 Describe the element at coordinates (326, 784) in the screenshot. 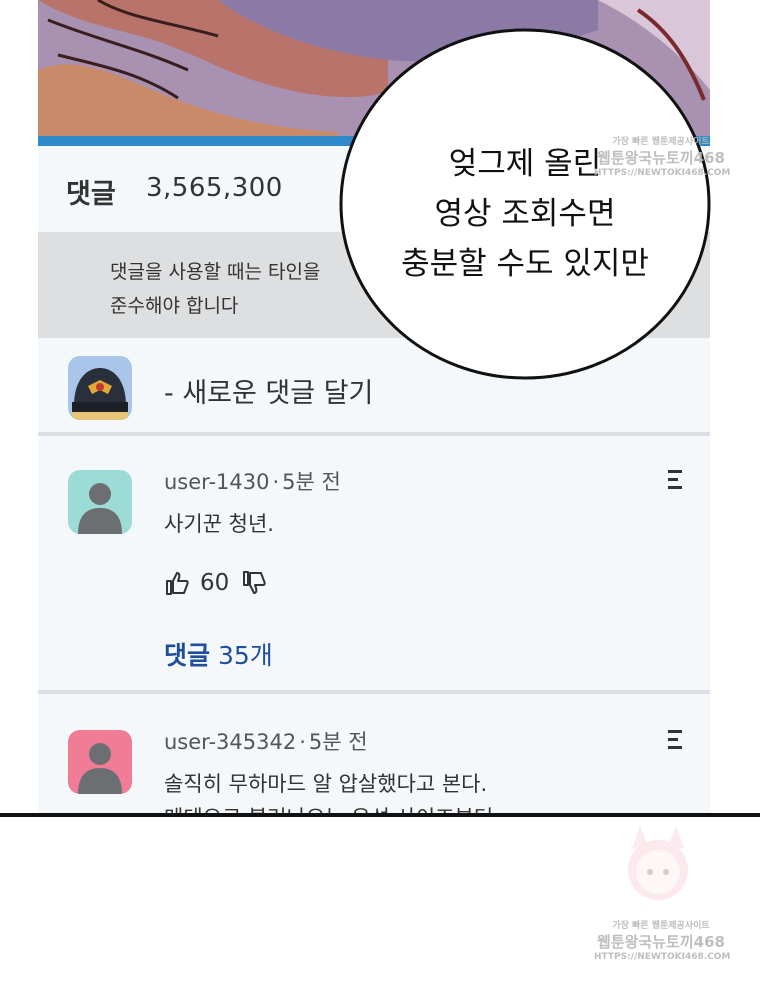

I see `comment-text: 솔직히 무하마드 알 압살했다고 본다.` at that location.